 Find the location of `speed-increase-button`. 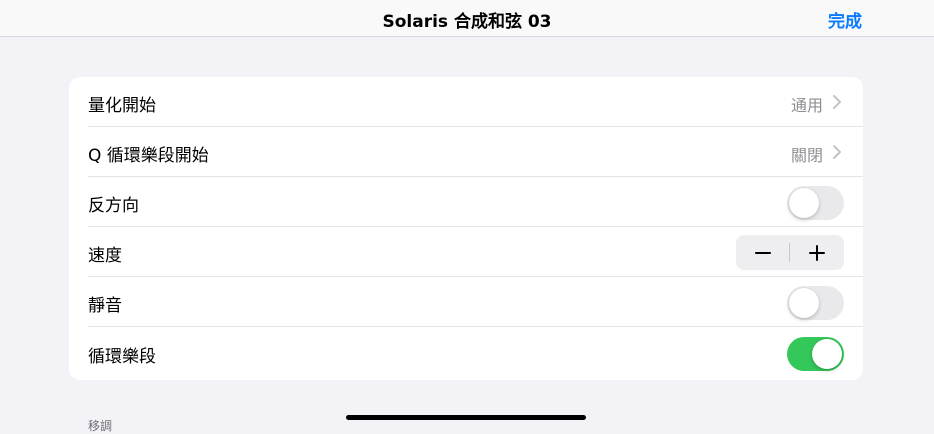

speed-increase-button is located at coordinates (817, 252).